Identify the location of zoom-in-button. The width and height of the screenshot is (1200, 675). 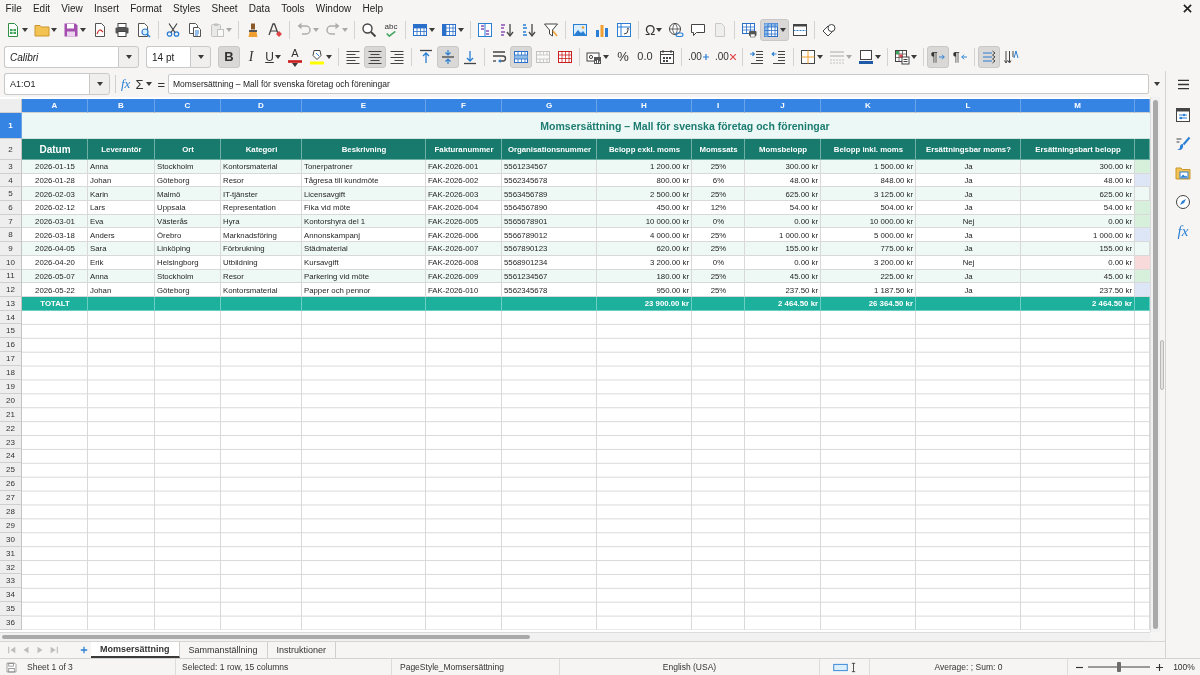
(1159, 667).